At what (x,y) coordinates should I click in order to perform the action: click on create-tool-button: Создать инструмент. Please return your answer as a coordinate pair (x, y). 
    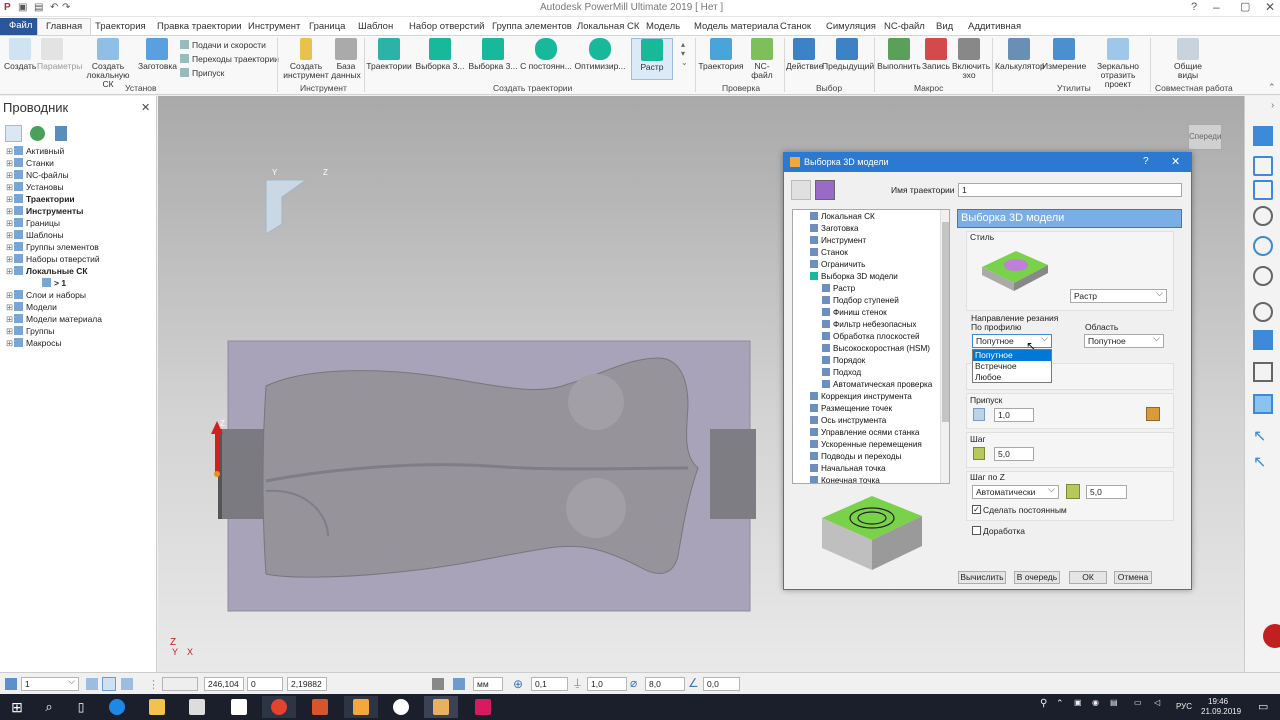
    Looking at the image, I should click on (306, 59).